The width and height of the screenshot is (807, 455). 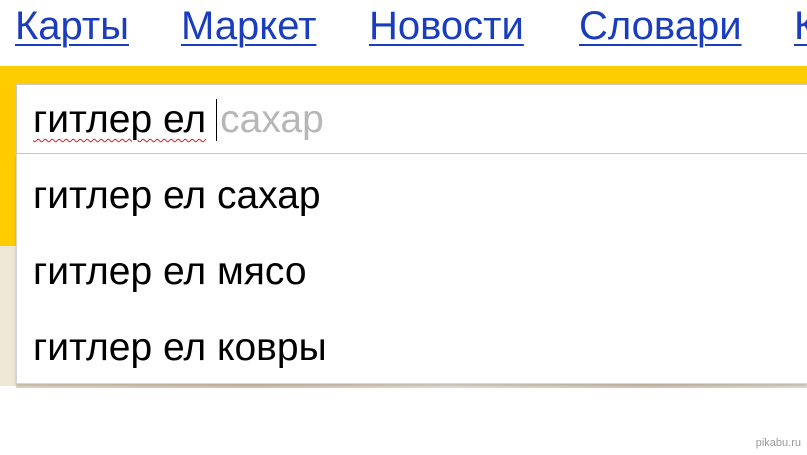 What do you see at coordinates (180, 348) in the screenshot?
I see `suggestion-item: гитлер ел ковры` at bounding box center [180, 348].